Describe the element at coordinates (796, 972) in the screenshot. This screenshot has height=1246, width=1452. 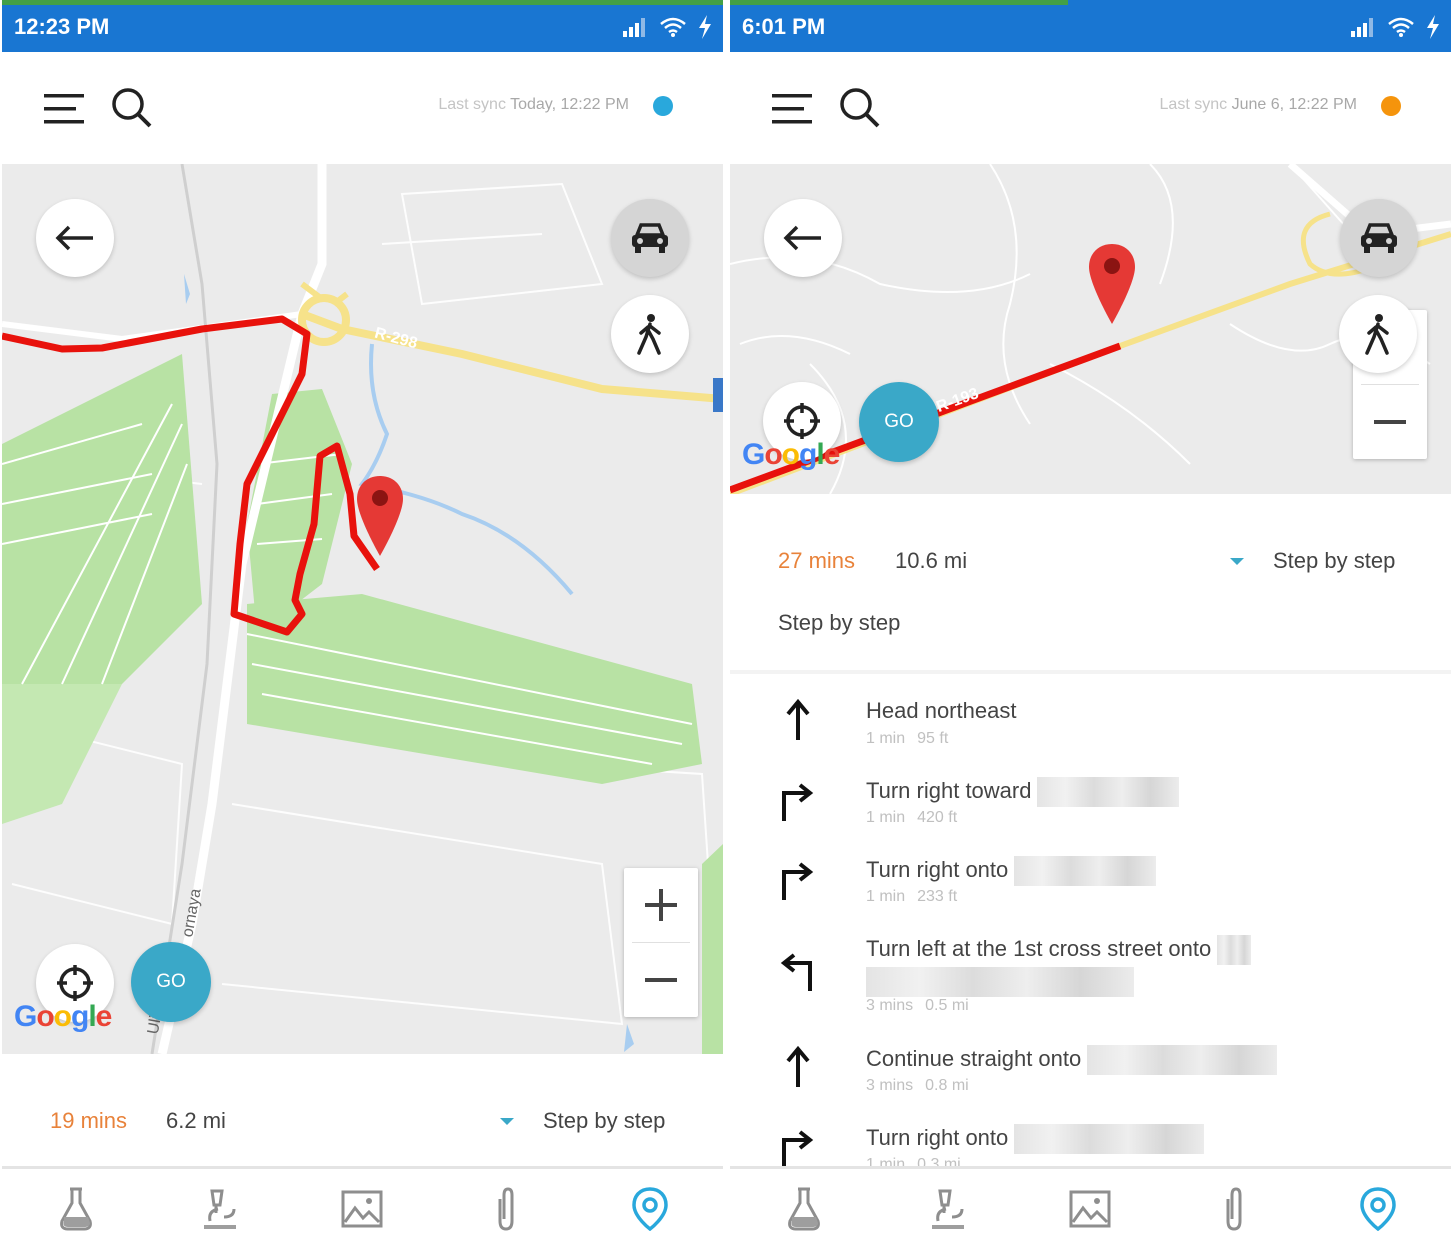
I see `turn-left-icon` at that location.